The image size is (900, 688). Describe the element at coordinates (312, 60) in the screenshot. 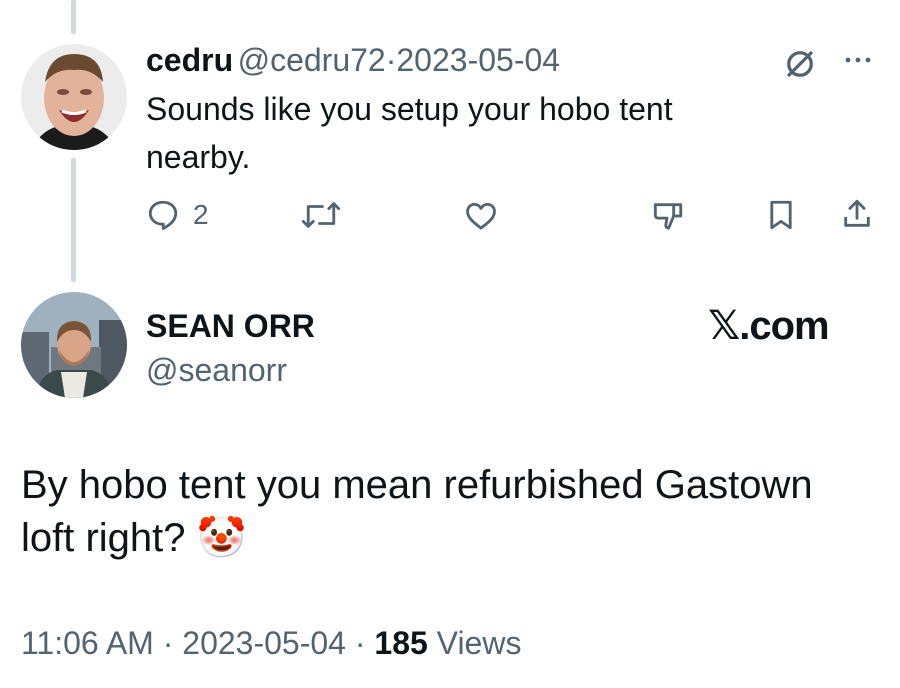

I see `reply-handle: @cedru72` at that location.